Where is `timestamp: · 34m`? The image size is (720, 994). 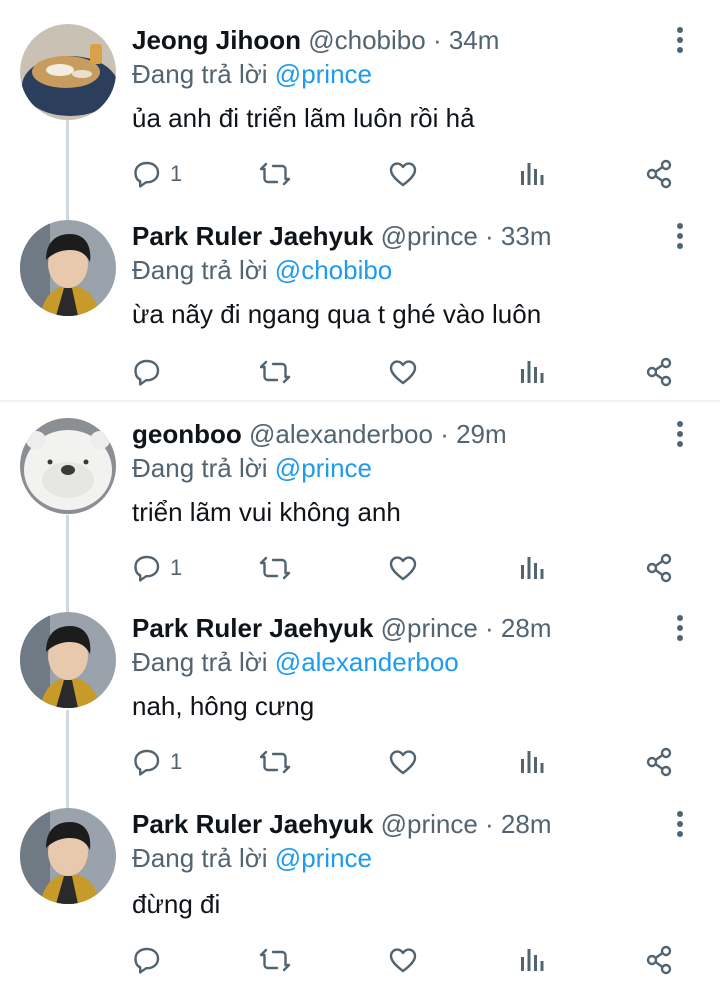 timestamp: · 34m is located at coordinates (466, 40).